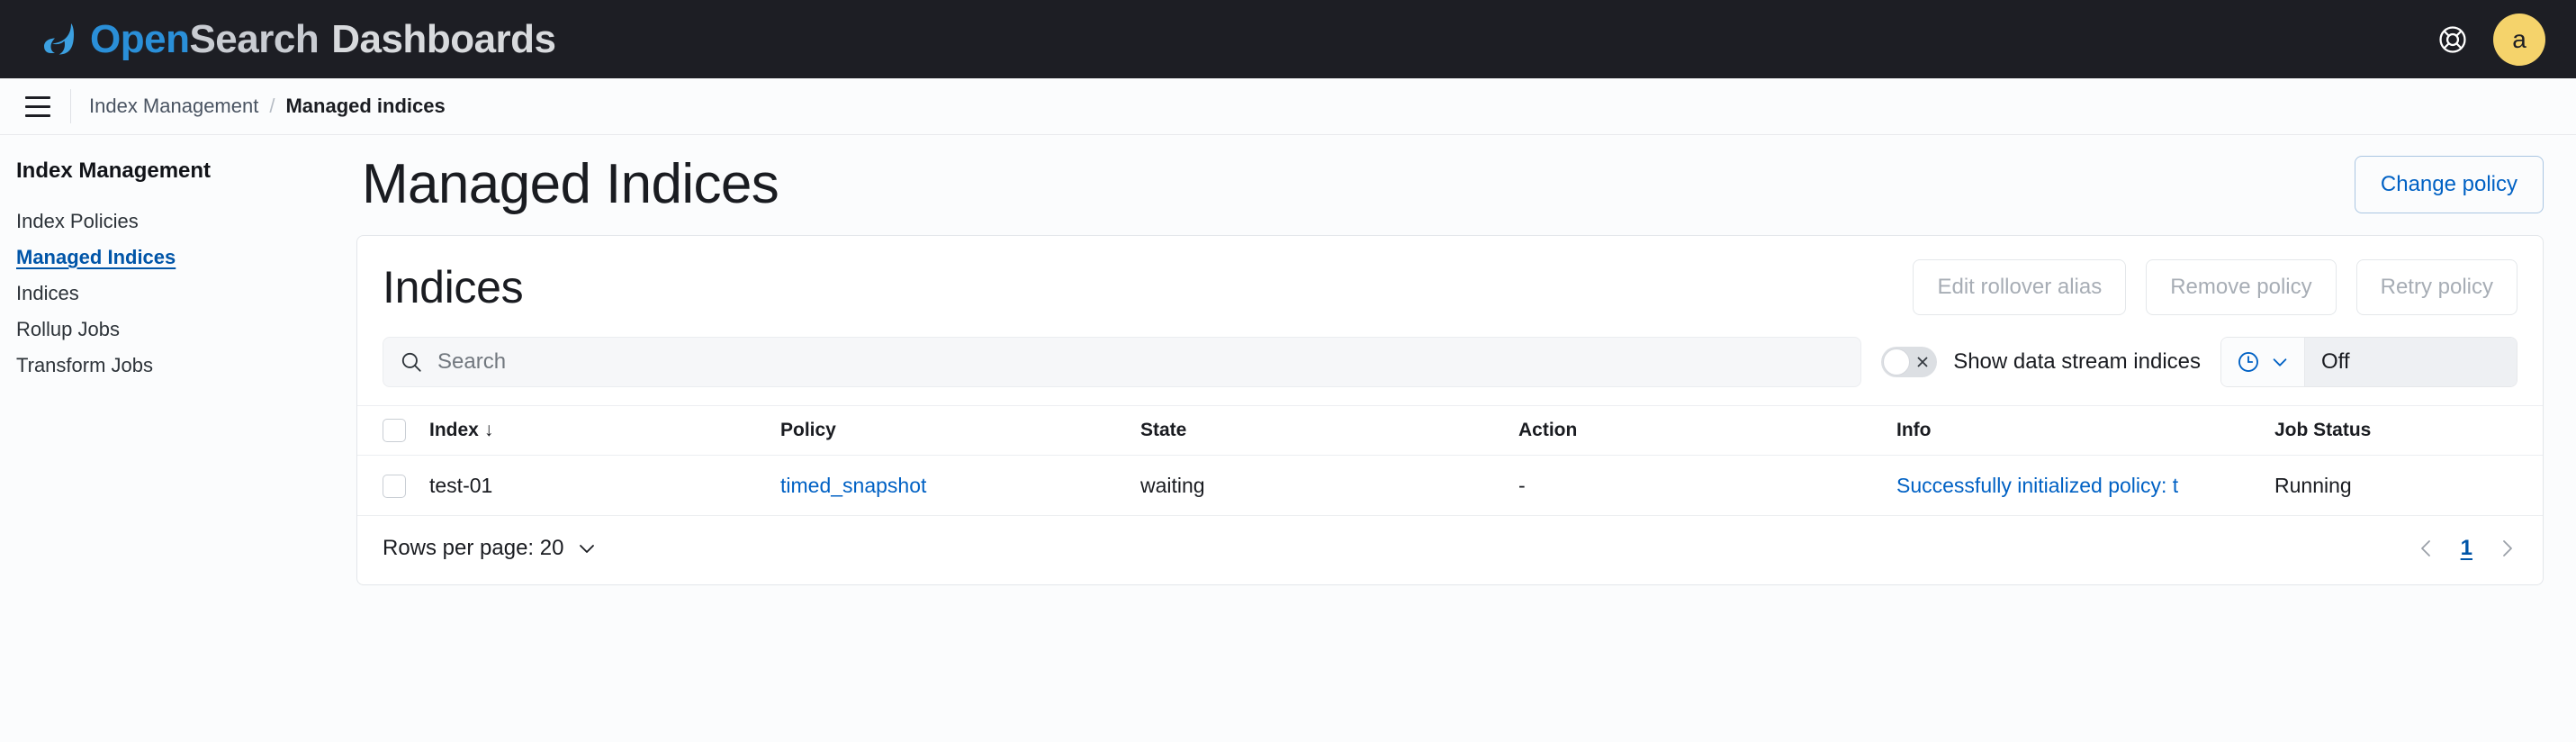 The height and width of the screenshot is (742, 2576). I want to click on column-label-index: Index, so click(454, 431).